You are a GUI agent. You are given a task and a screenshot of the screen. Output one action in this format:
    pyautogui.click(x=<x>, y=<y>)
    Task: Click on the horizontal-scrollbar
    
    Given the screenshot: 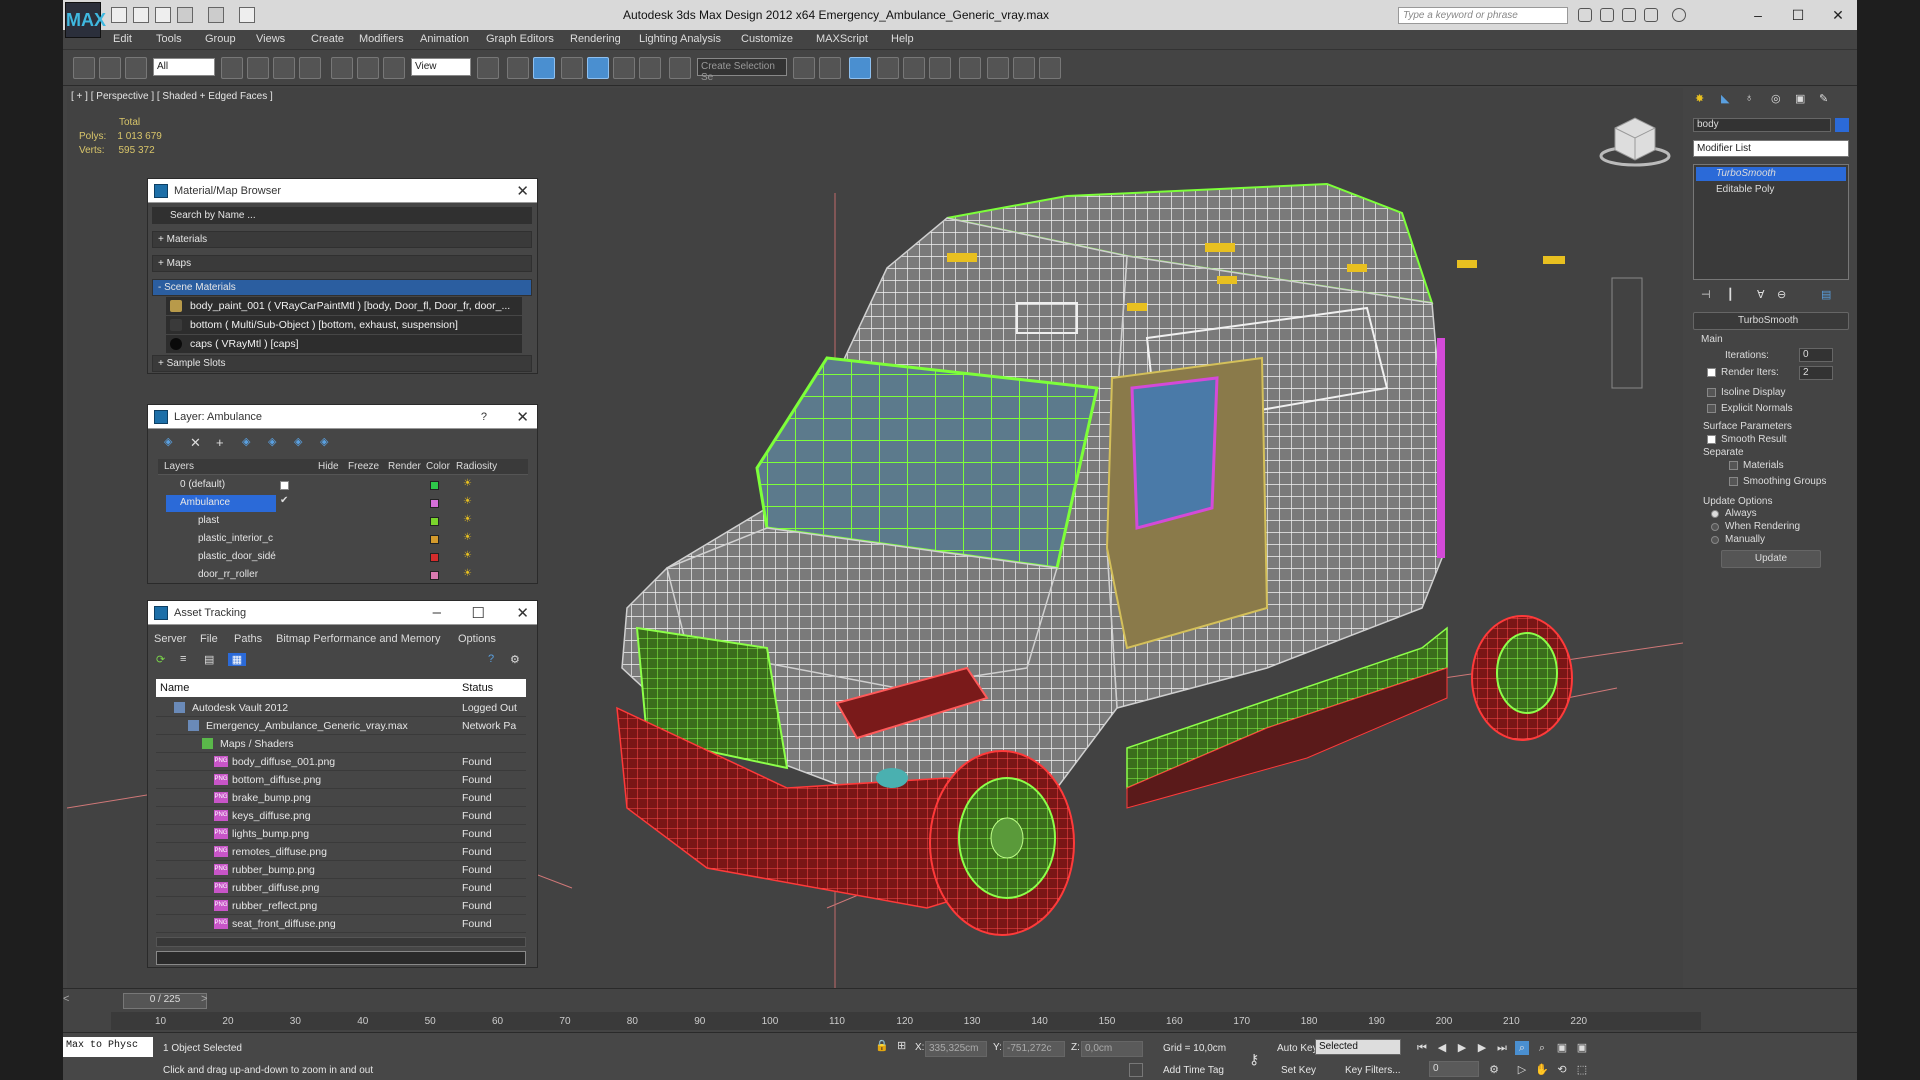 What is the action you would take?
    pyautogui.click(x=341, y=942)
    